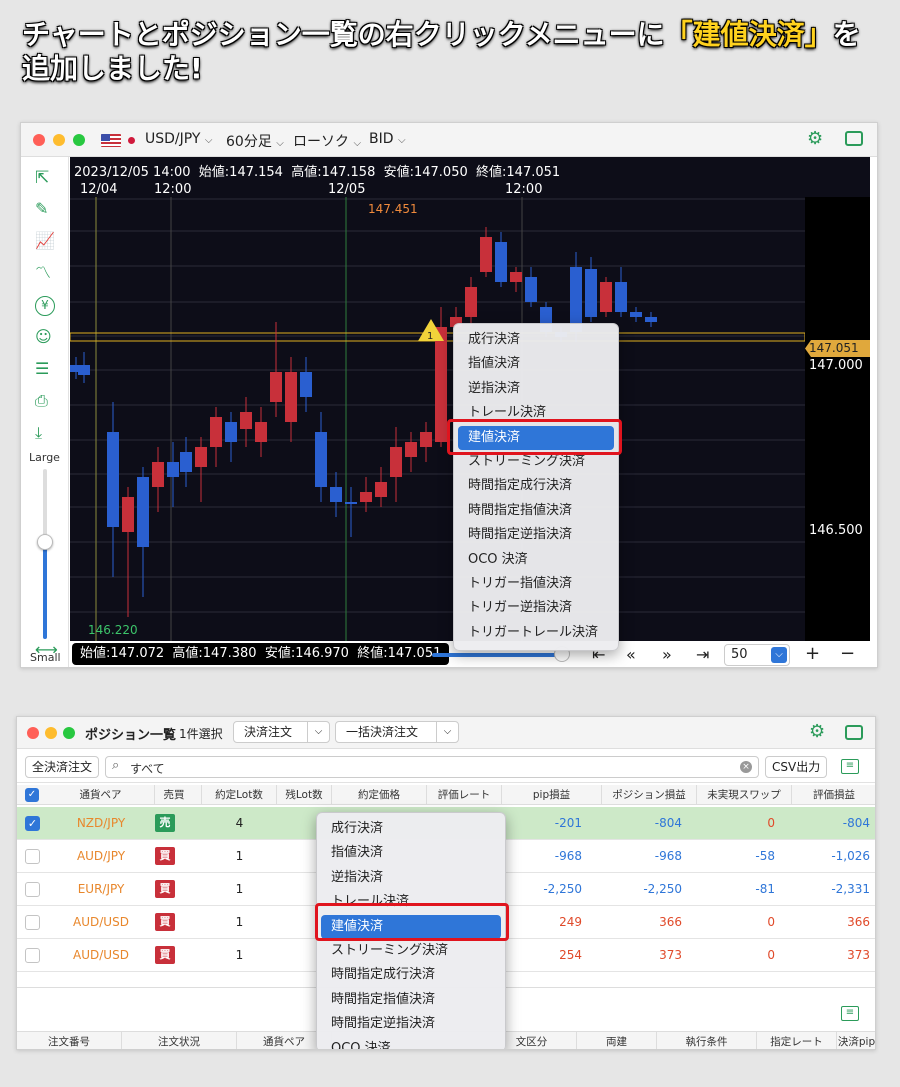  What do you see at coordinates (131, 735) in the screenshot?
I see `position-title: ポジション一覧` at bounding box center [131, 735].